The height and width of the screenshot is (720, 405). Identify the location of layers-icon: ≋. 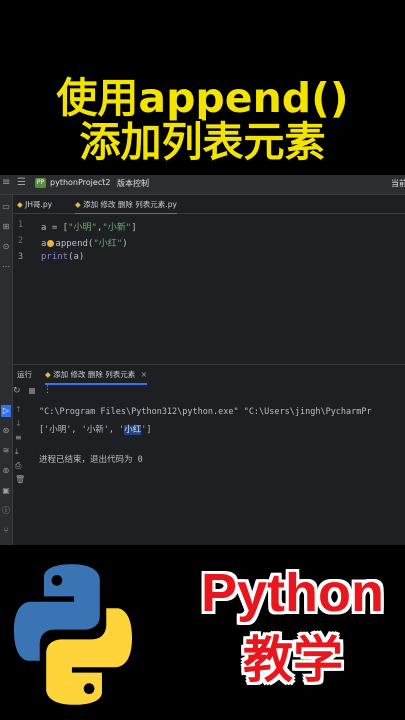
(6, 451).